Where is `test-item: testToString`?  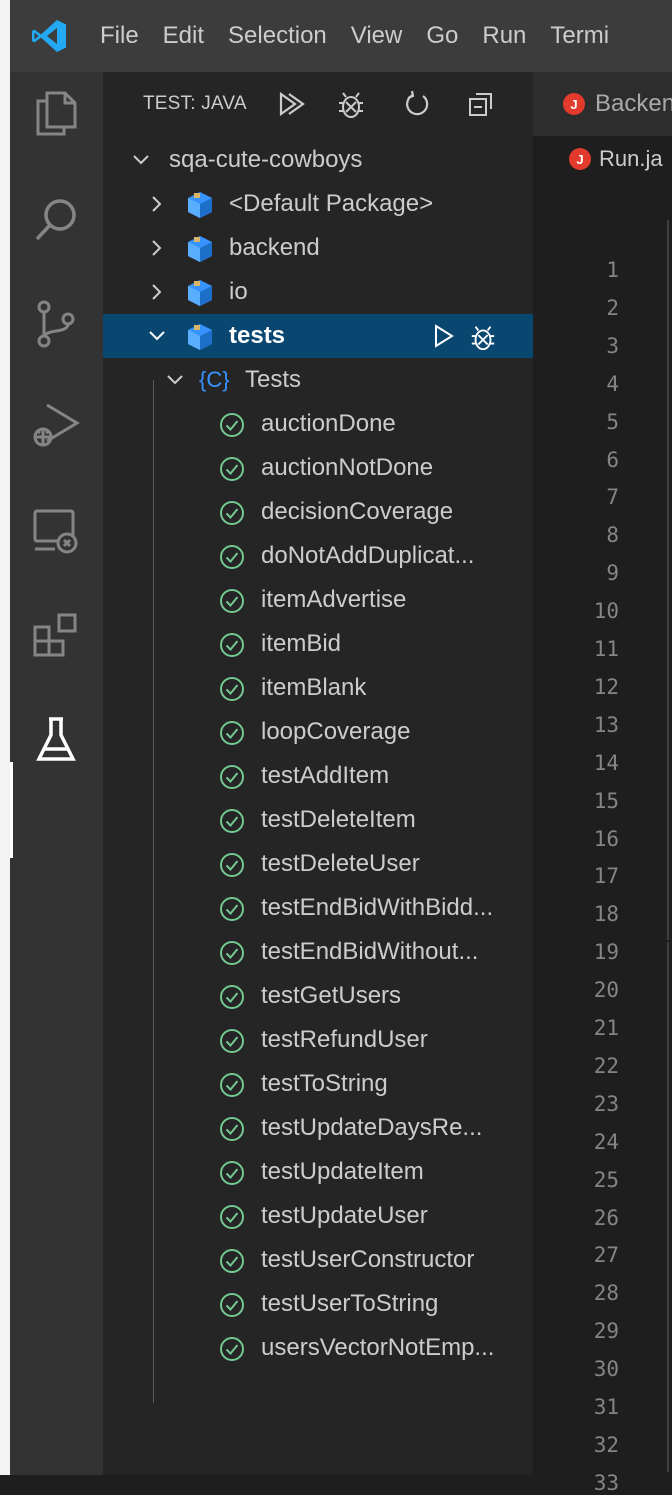
test-item: testToString is located at coordinates (318, 1084).